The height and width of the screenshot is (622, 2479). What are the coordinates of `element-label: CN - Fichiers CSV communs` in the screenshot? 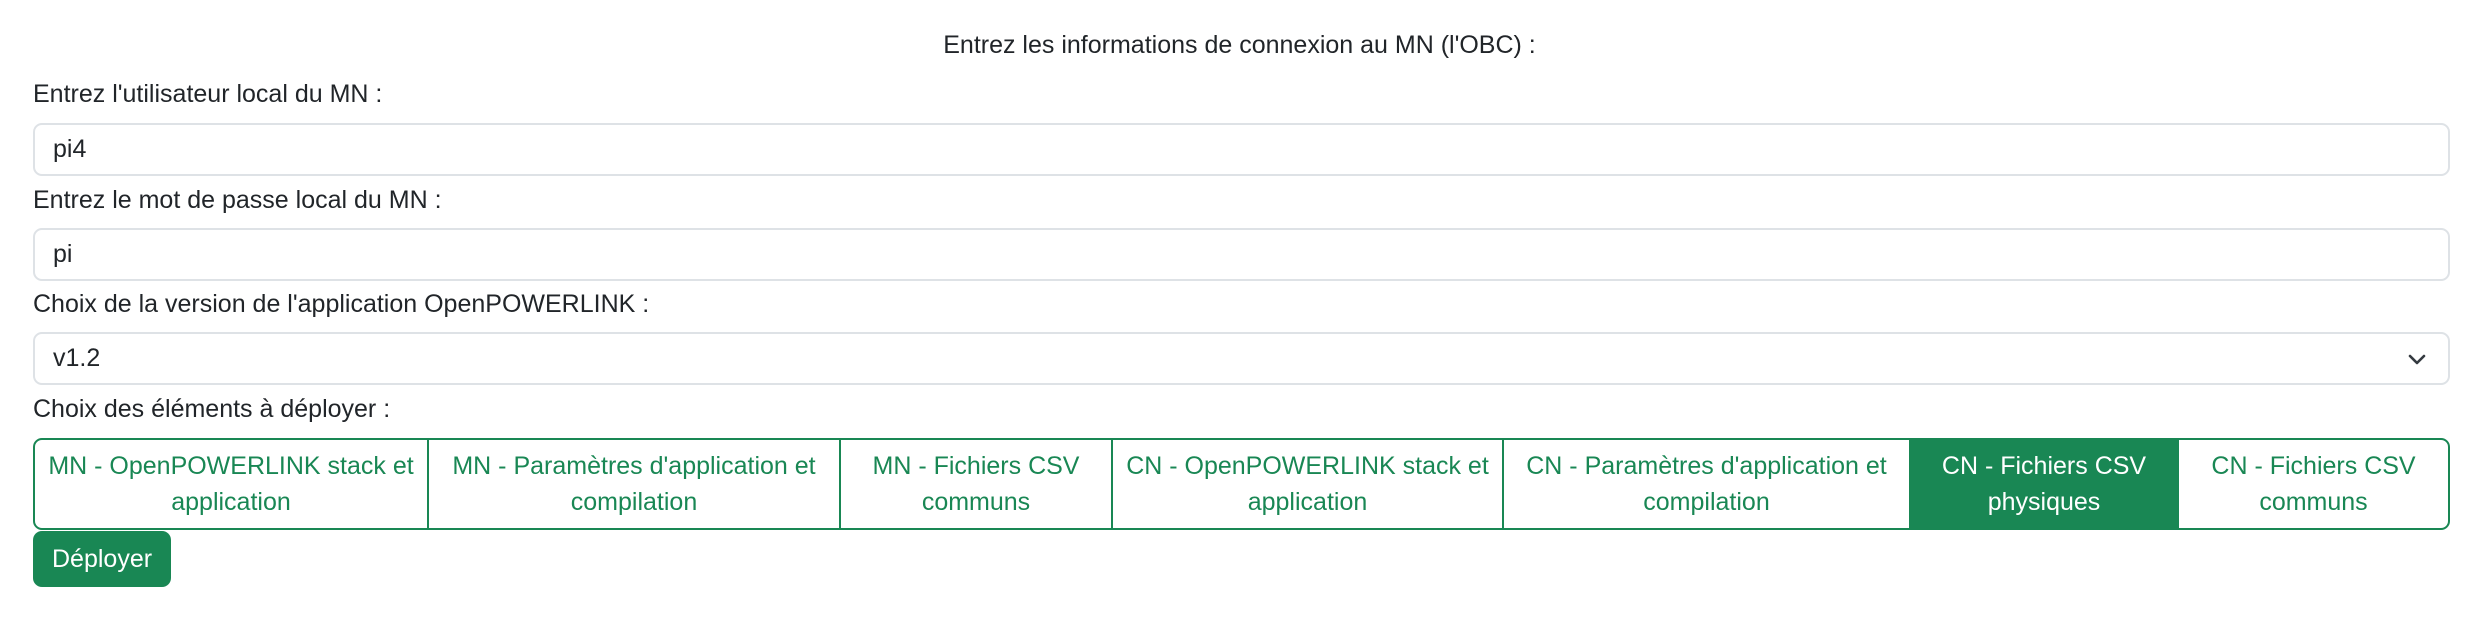 It's located at (2313, 484).